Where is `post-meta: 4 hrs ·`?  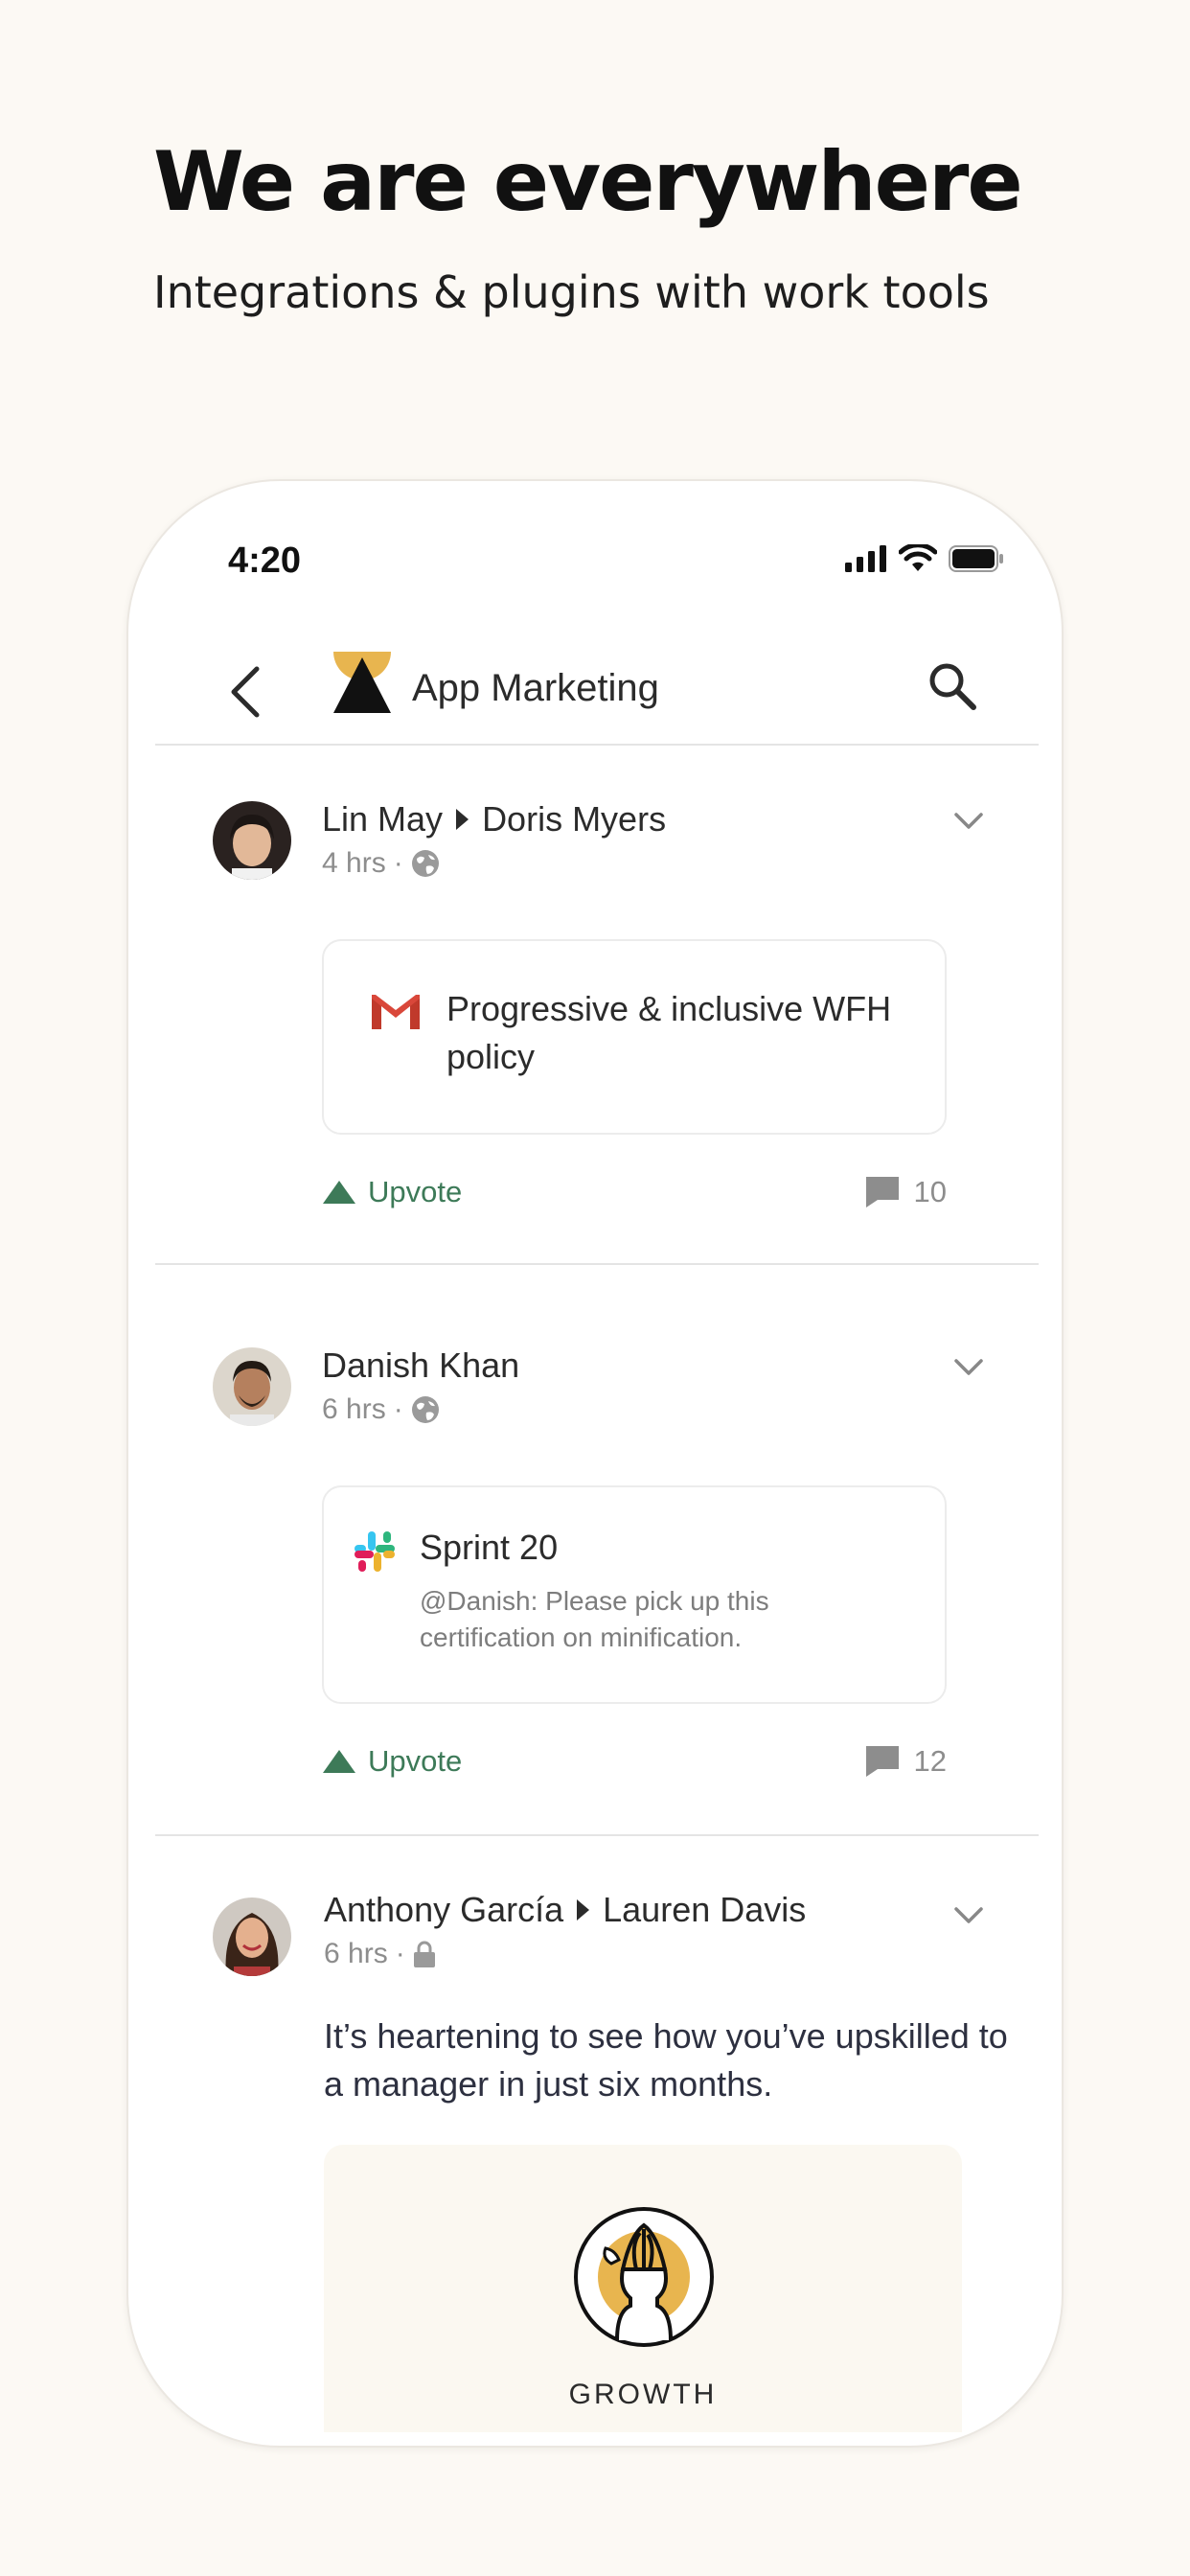
post-meta: 4 hrs · is located at coordinates (381, 863).